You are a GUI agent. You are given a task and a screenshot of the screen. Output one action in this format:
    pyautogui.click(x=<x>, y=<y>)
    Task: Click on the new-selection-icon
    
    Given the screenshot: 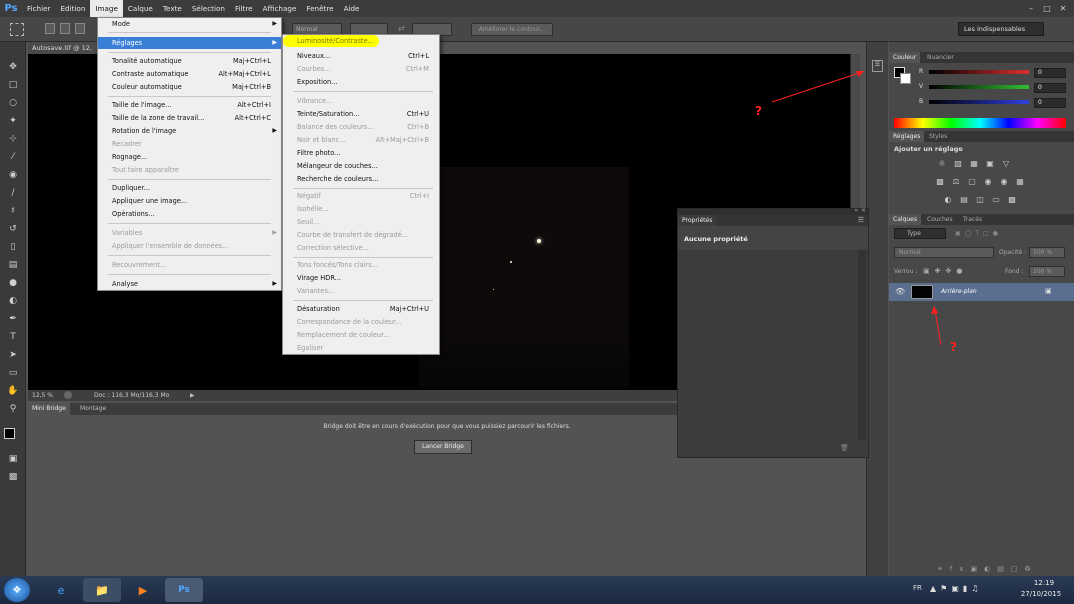 What is the action you would take?
    pyautogui.click(x=50, y=28)
    